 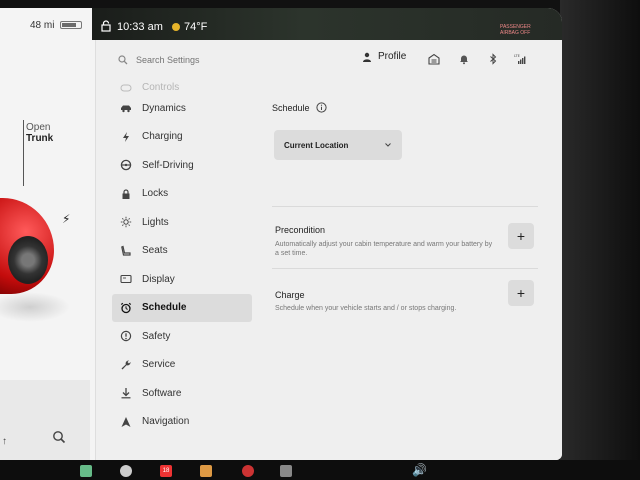 I want to click on menu-item-service: Service, so click(x=182, y=365).